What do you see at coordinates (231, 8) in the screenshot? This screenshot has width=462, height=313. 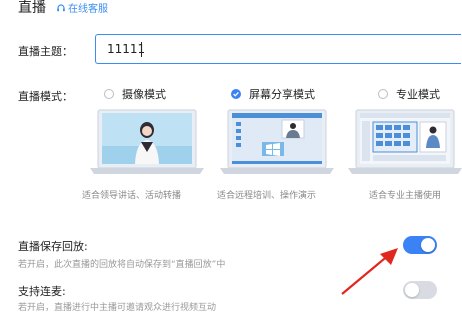 I see `page-header: 直播 在线客服` at bounding box center [231, 8].